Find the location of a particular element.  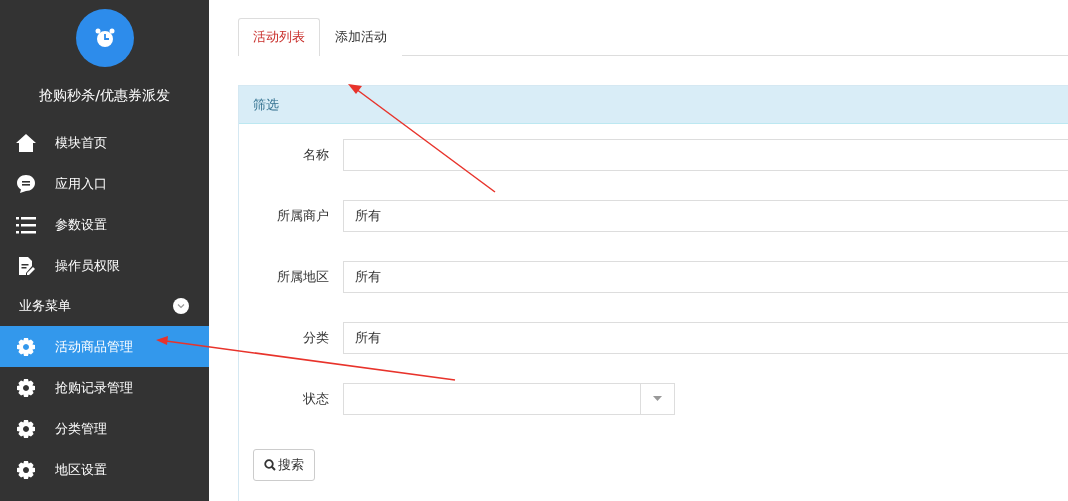

document-icon is located at coordinates (26, 265).